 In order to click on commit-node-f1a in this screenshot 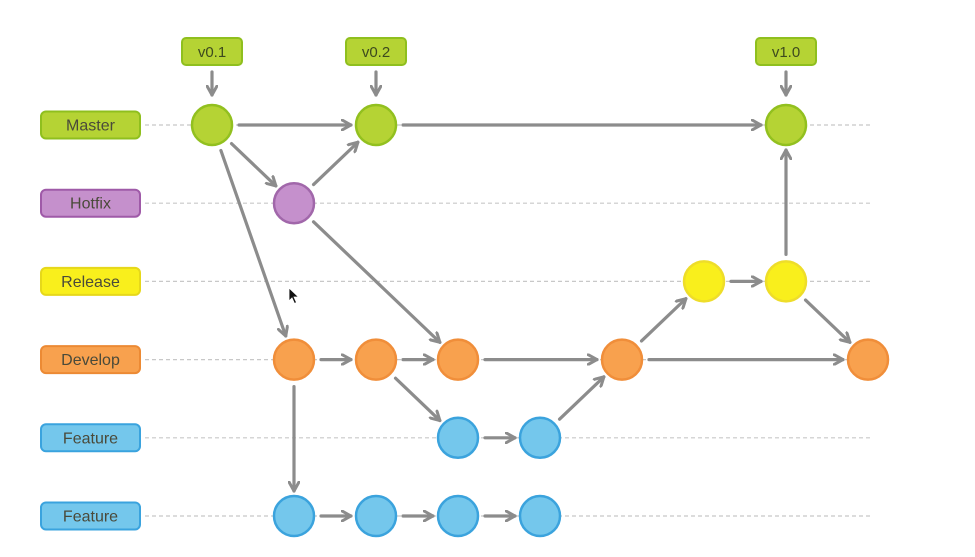, I will do `click(458, 438)`.